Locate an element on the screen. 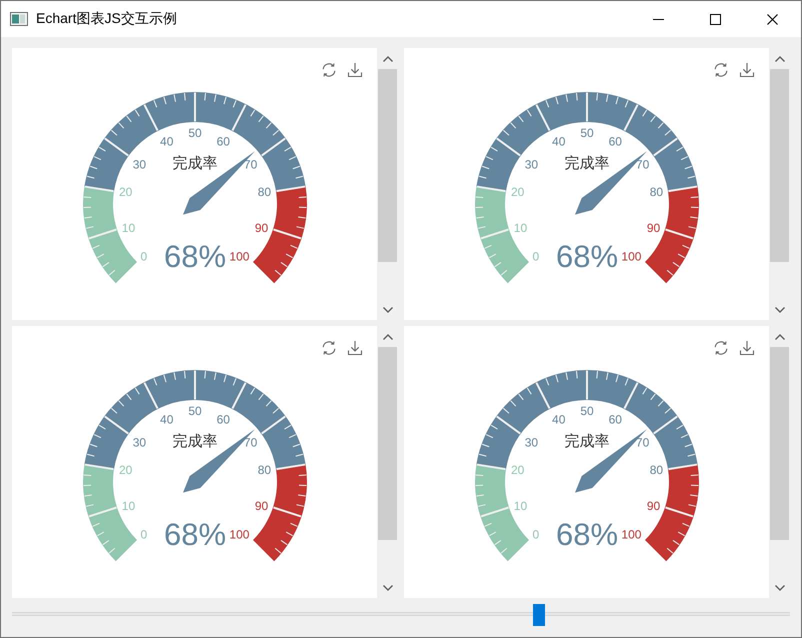 The image size is (802, 638). window-title: Echart图表JS交互示例 is located at coordinates (107, 19).